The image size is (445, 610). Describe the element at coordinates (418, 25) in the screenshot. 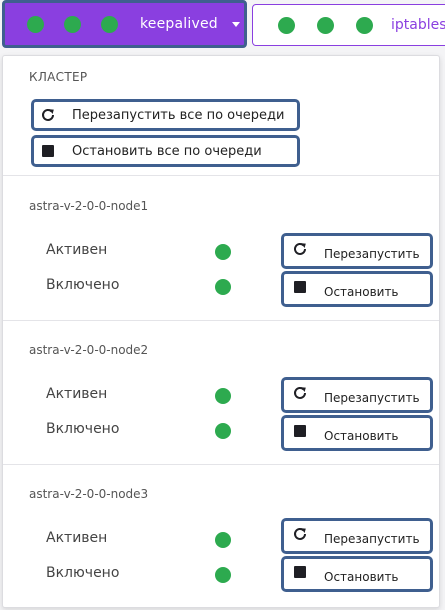

I see `tab-label: iptables` at that location.